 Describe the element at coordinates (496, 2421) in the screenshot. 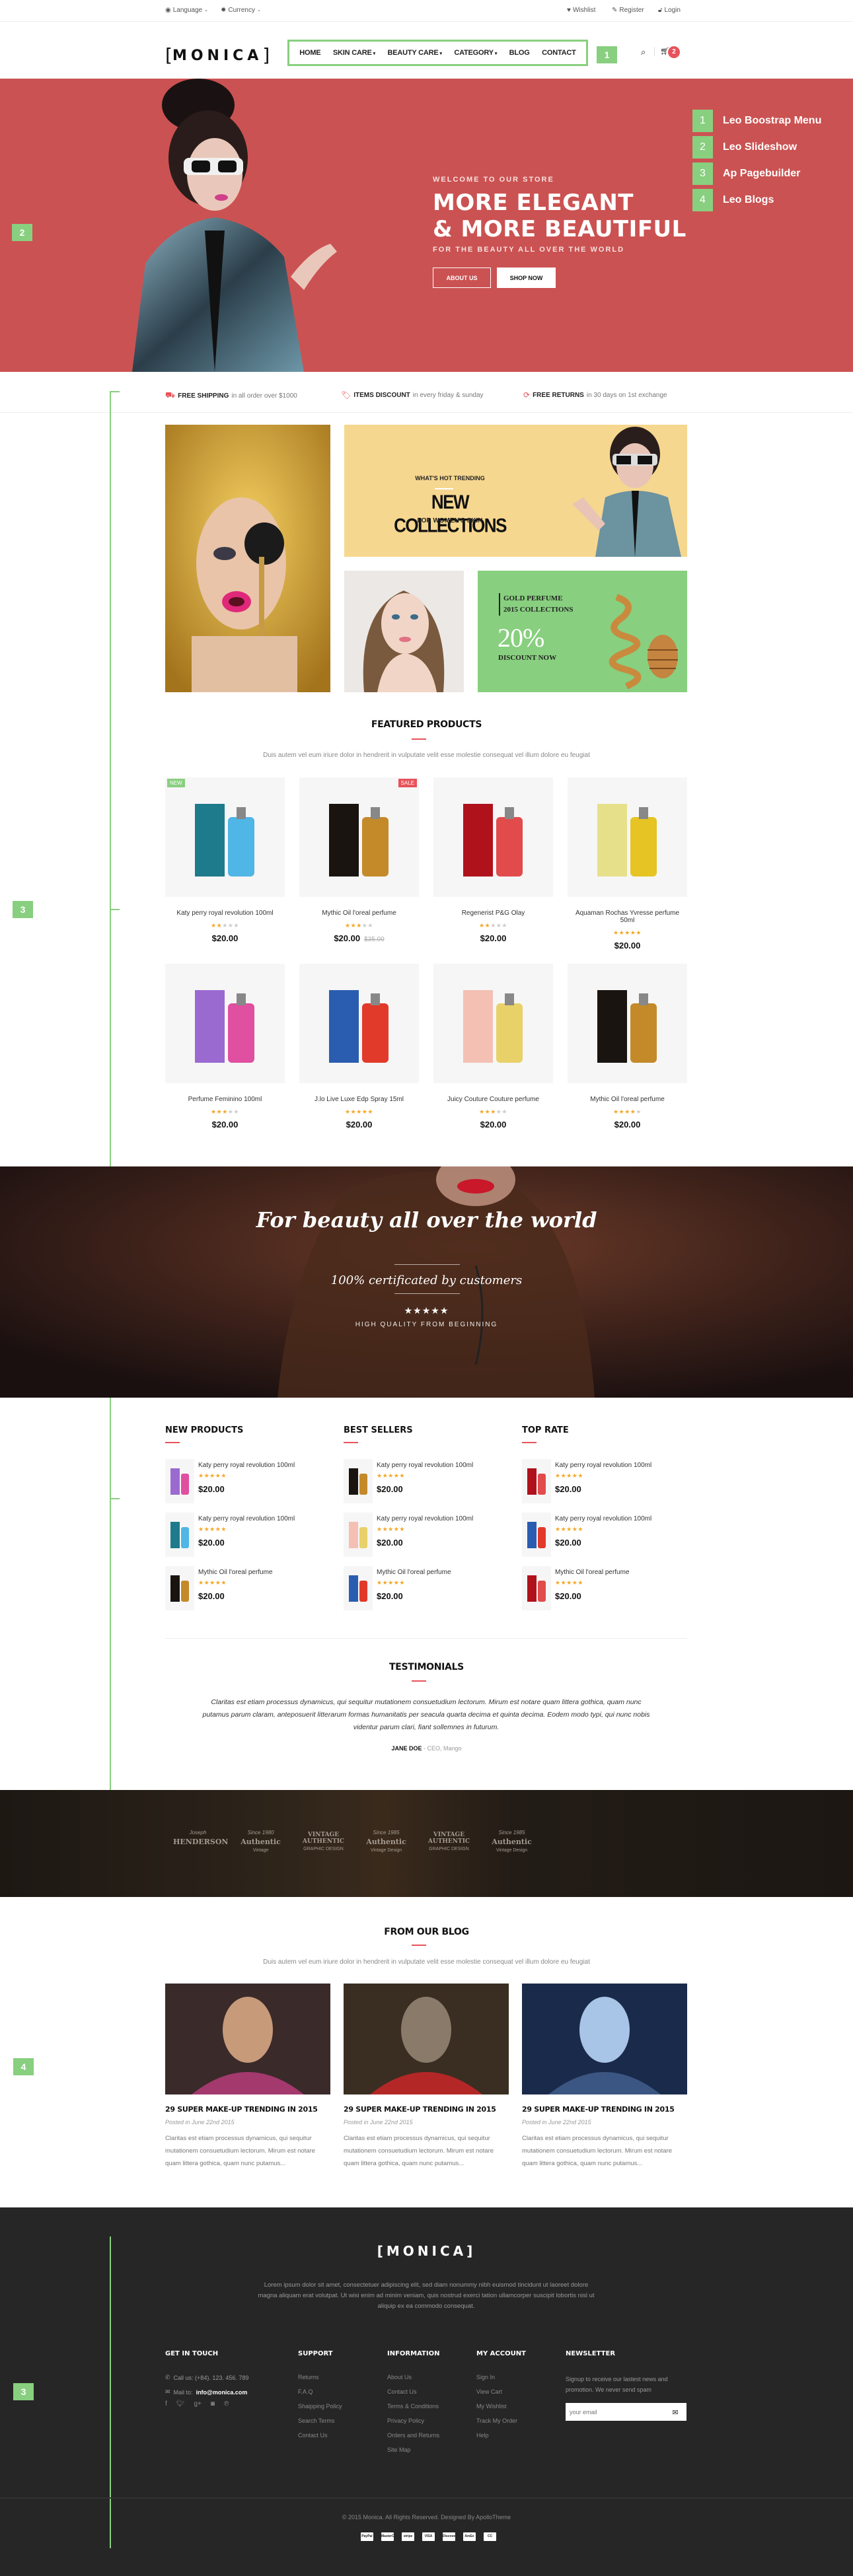

I see `footer-link: Track My Order` at that location.